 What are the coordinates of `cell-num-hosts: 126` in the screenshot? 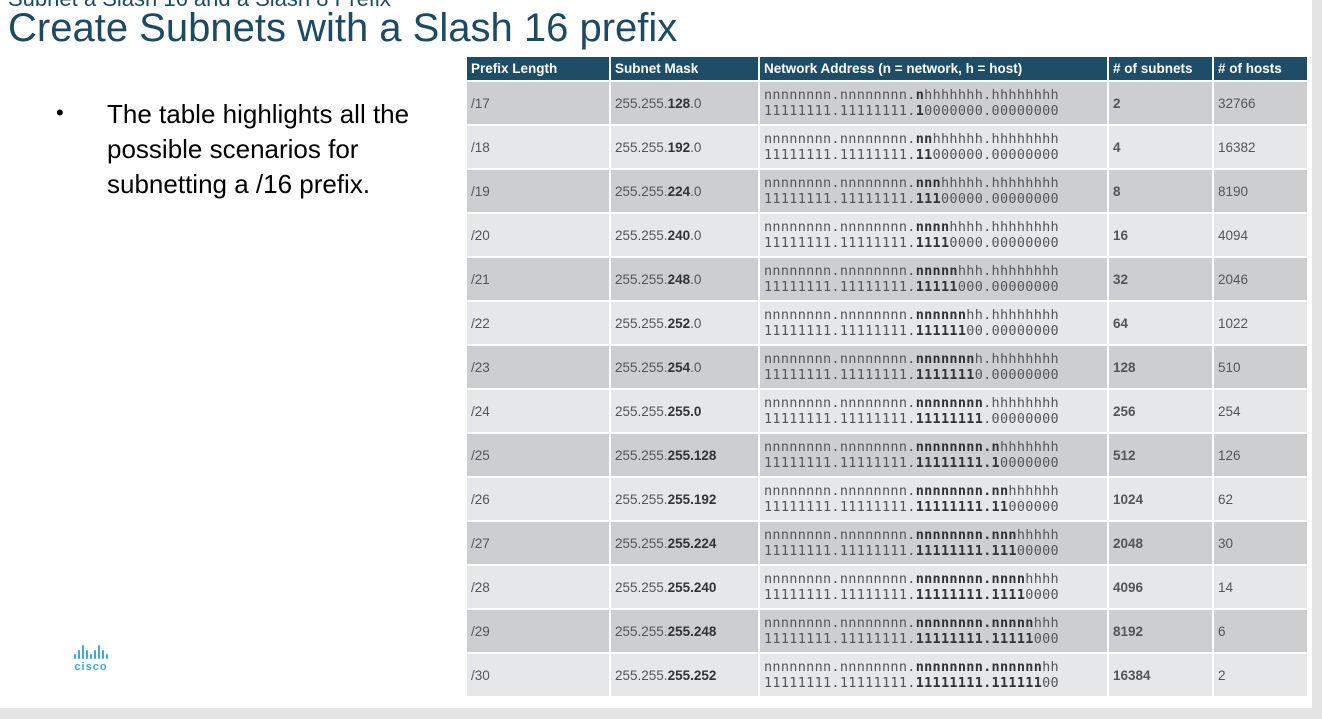 It's located at (1260, 454).